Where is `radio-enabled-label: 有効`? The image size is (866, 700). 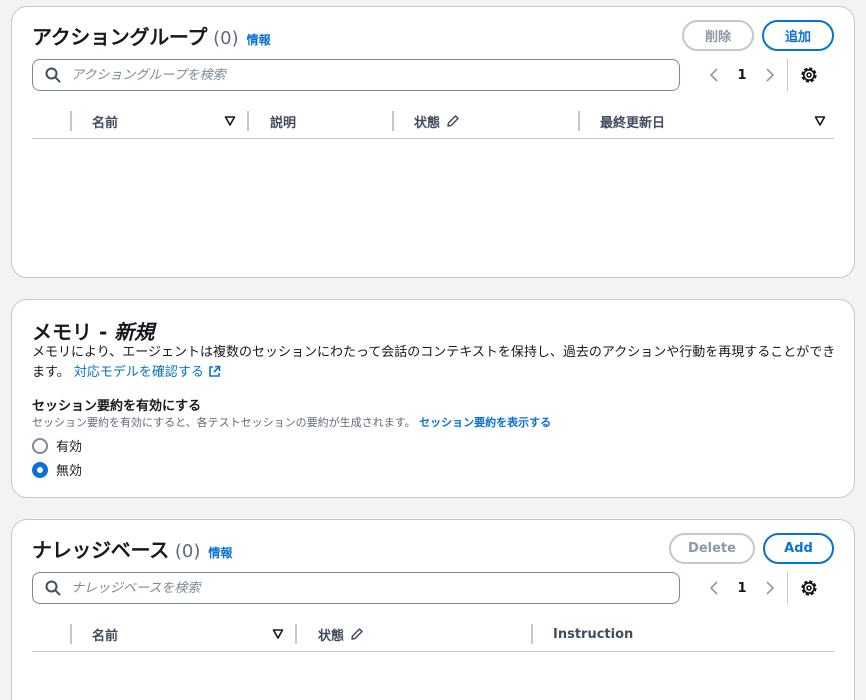 radio-enabled-label: 有効 is located at coordinates (69, 447).